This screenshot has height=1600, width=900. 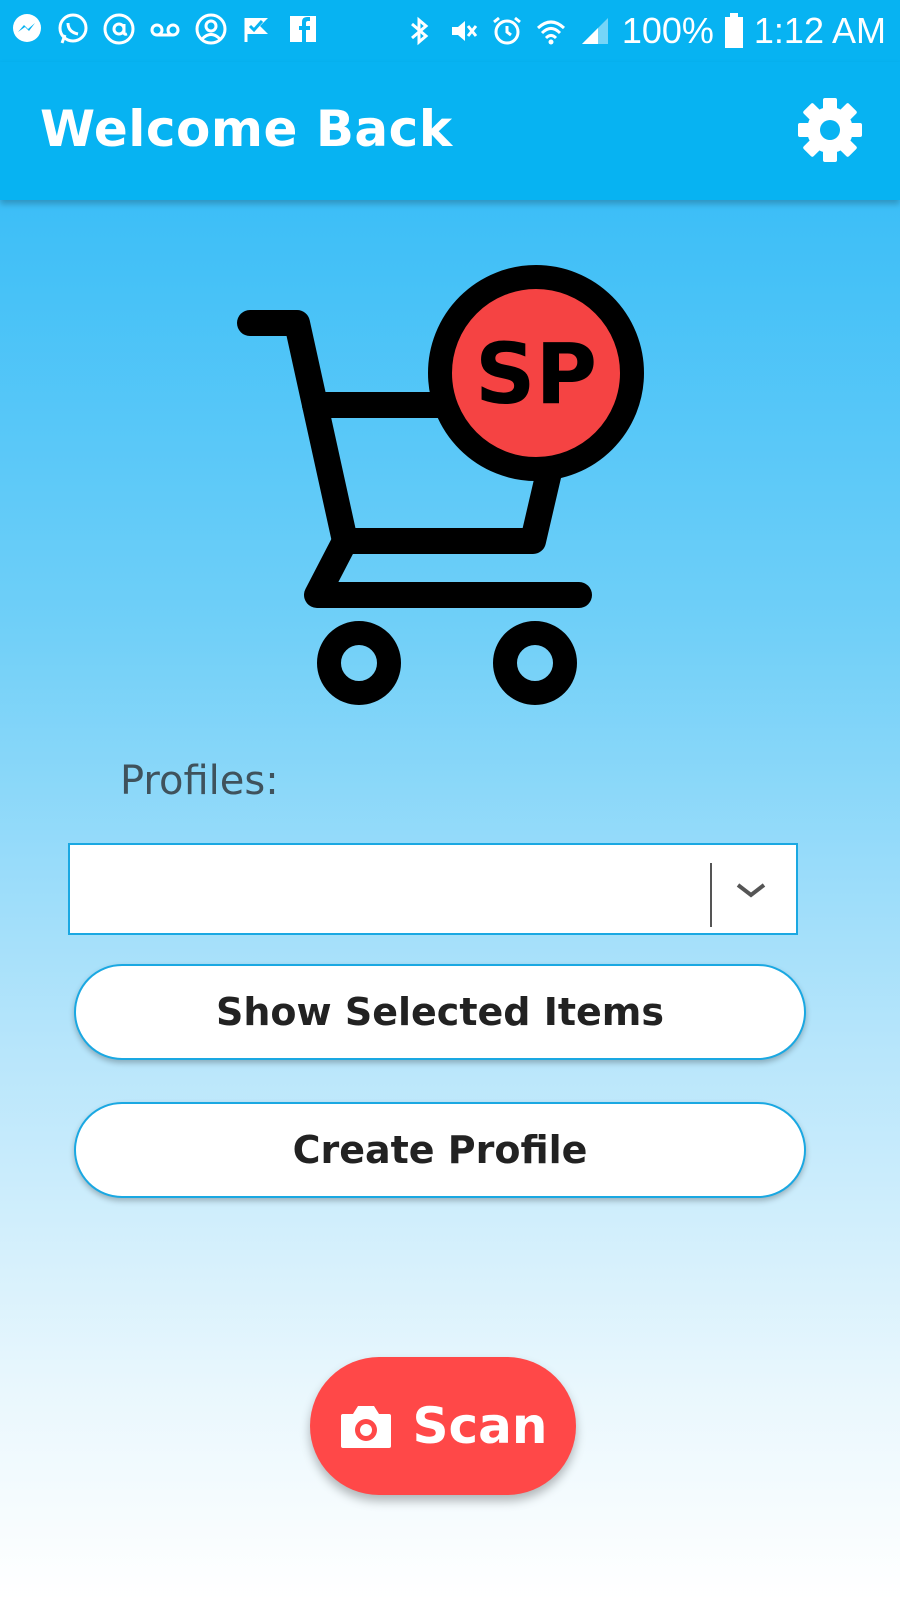 I want to click on voicemail-icon, so click(x=165, y=30).